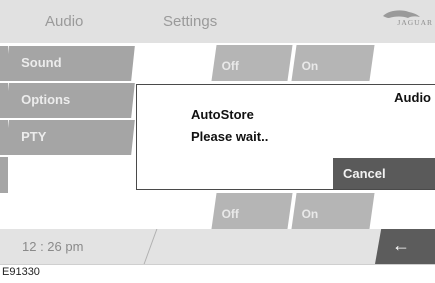 The height and width of the screenshot is (283, 435). I want to click on menu-item-options: Options, so click(70, 100).